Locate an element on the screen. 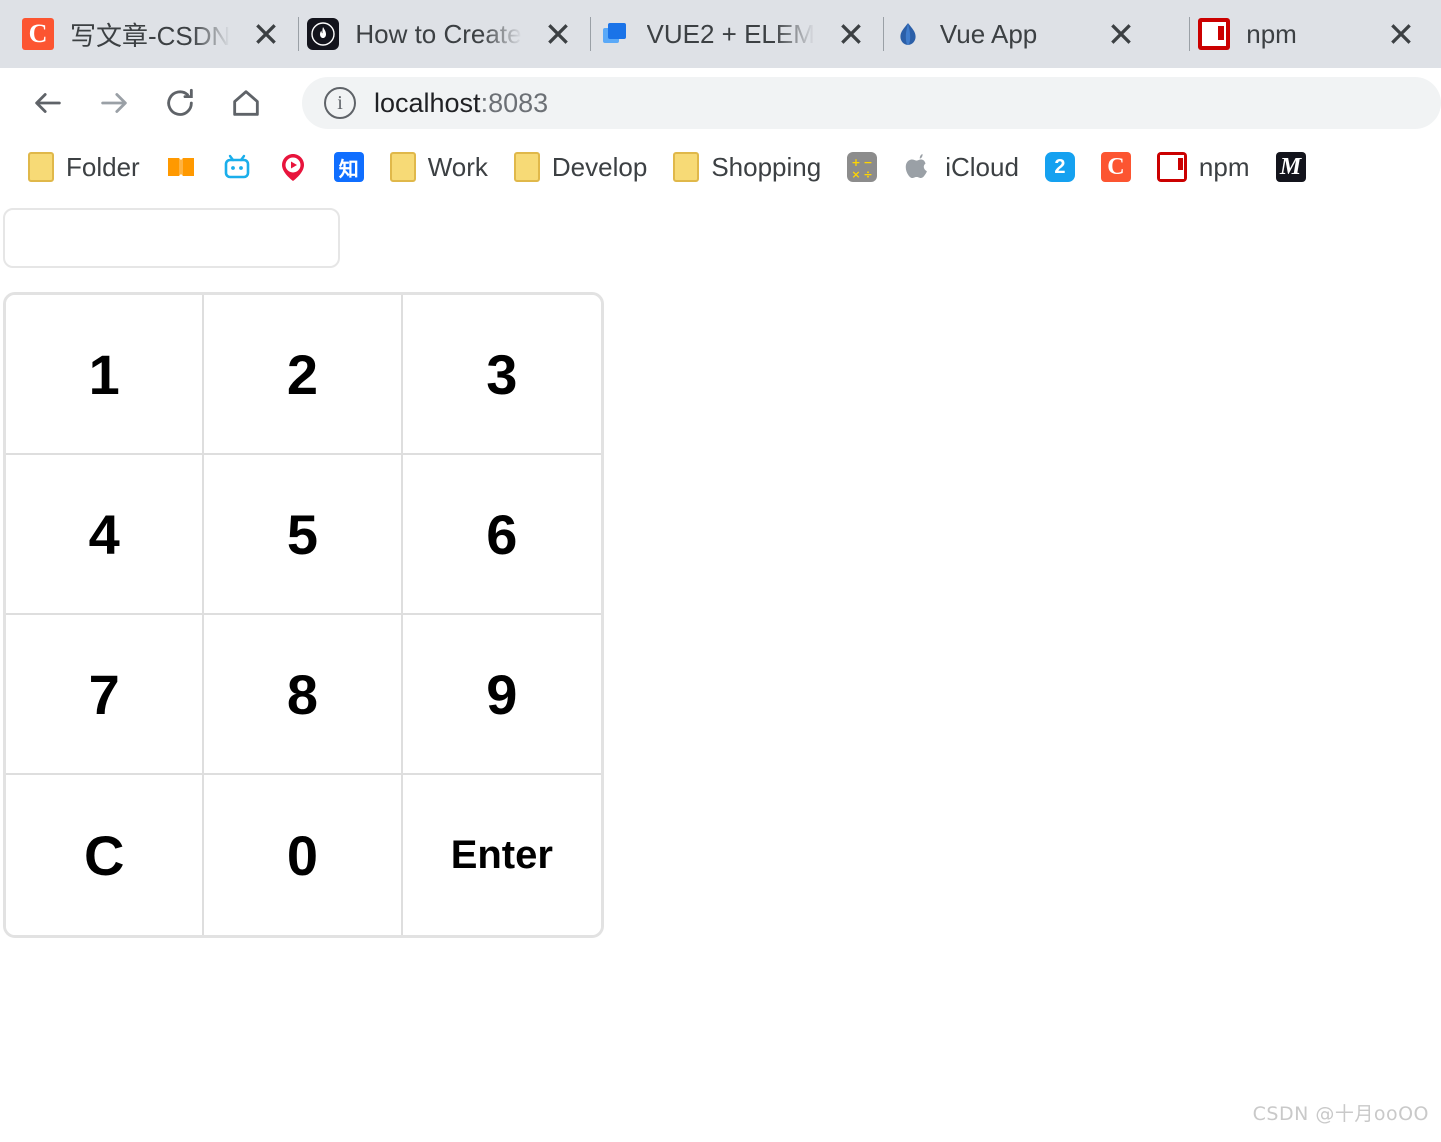 Image resolution: width=1441 pixels, height=1142 pixels. watermark: CSDN @十月ooOO is located at coordinates (1340, 1114).